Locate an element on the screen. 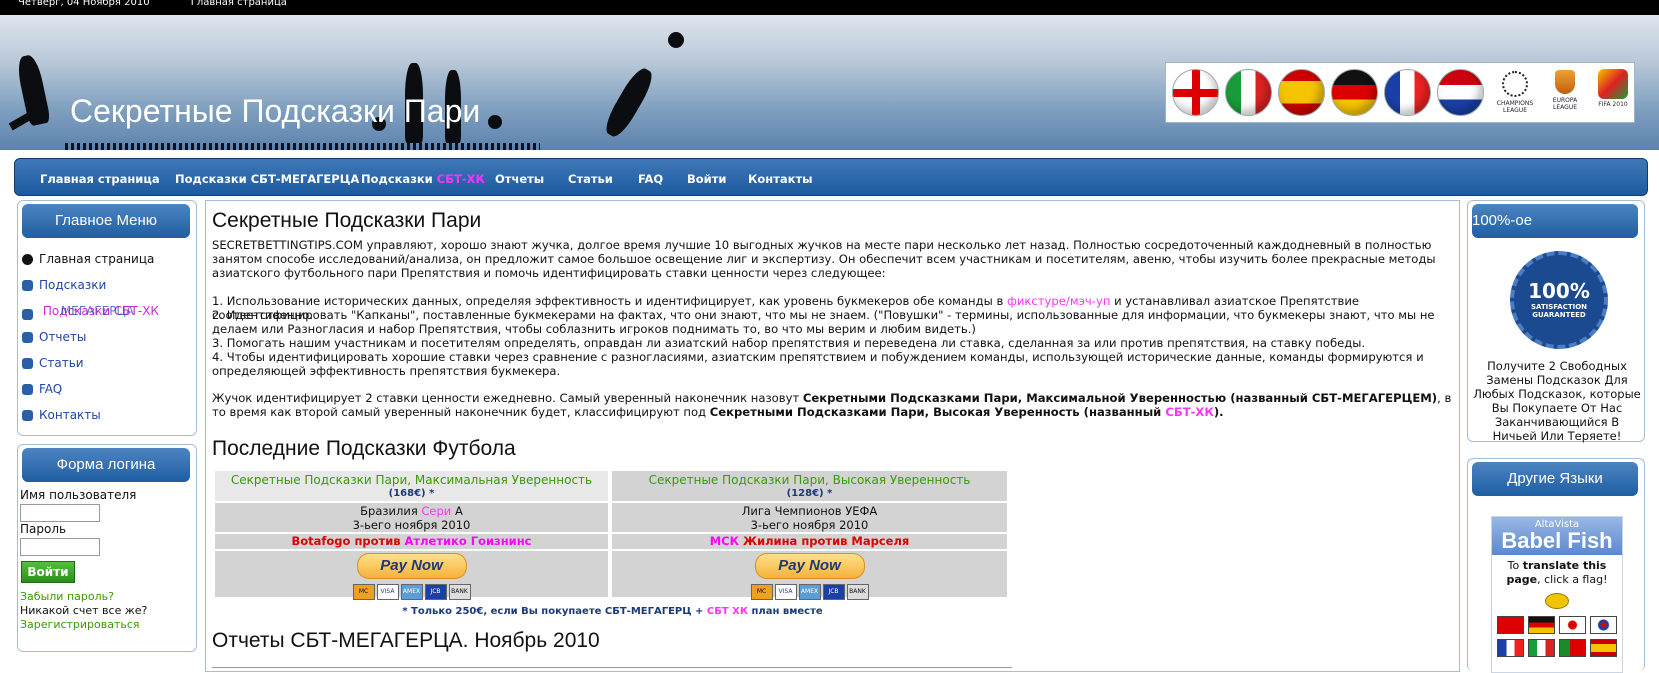 This screenshot has height=673, width=1659. satisfaction-guaranteed-seal-icon: 100% SATISFACTION GUARANTEED is located at coordinates (1559, 300).